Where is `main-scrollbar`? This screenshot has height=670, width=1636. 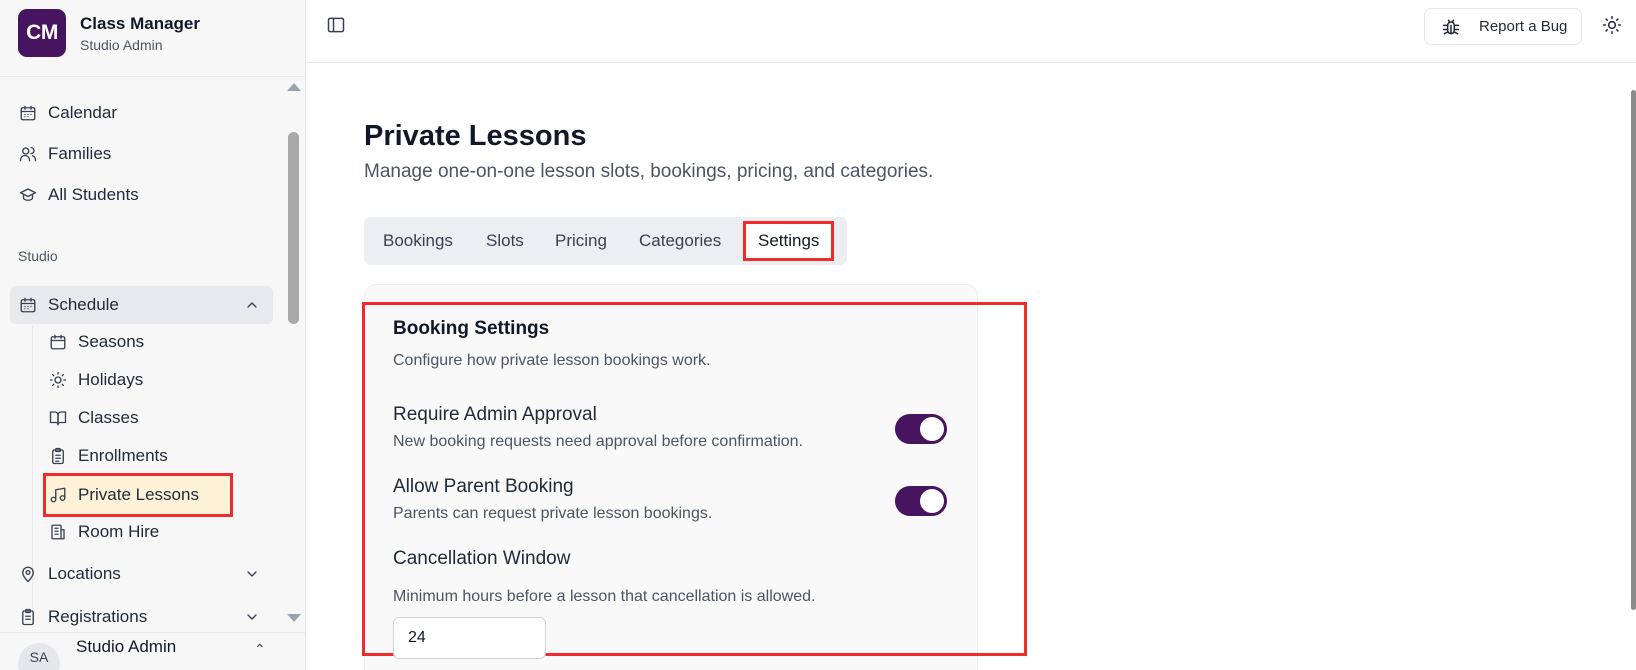 main-scrollbar is located at coordinates (1633, 340).